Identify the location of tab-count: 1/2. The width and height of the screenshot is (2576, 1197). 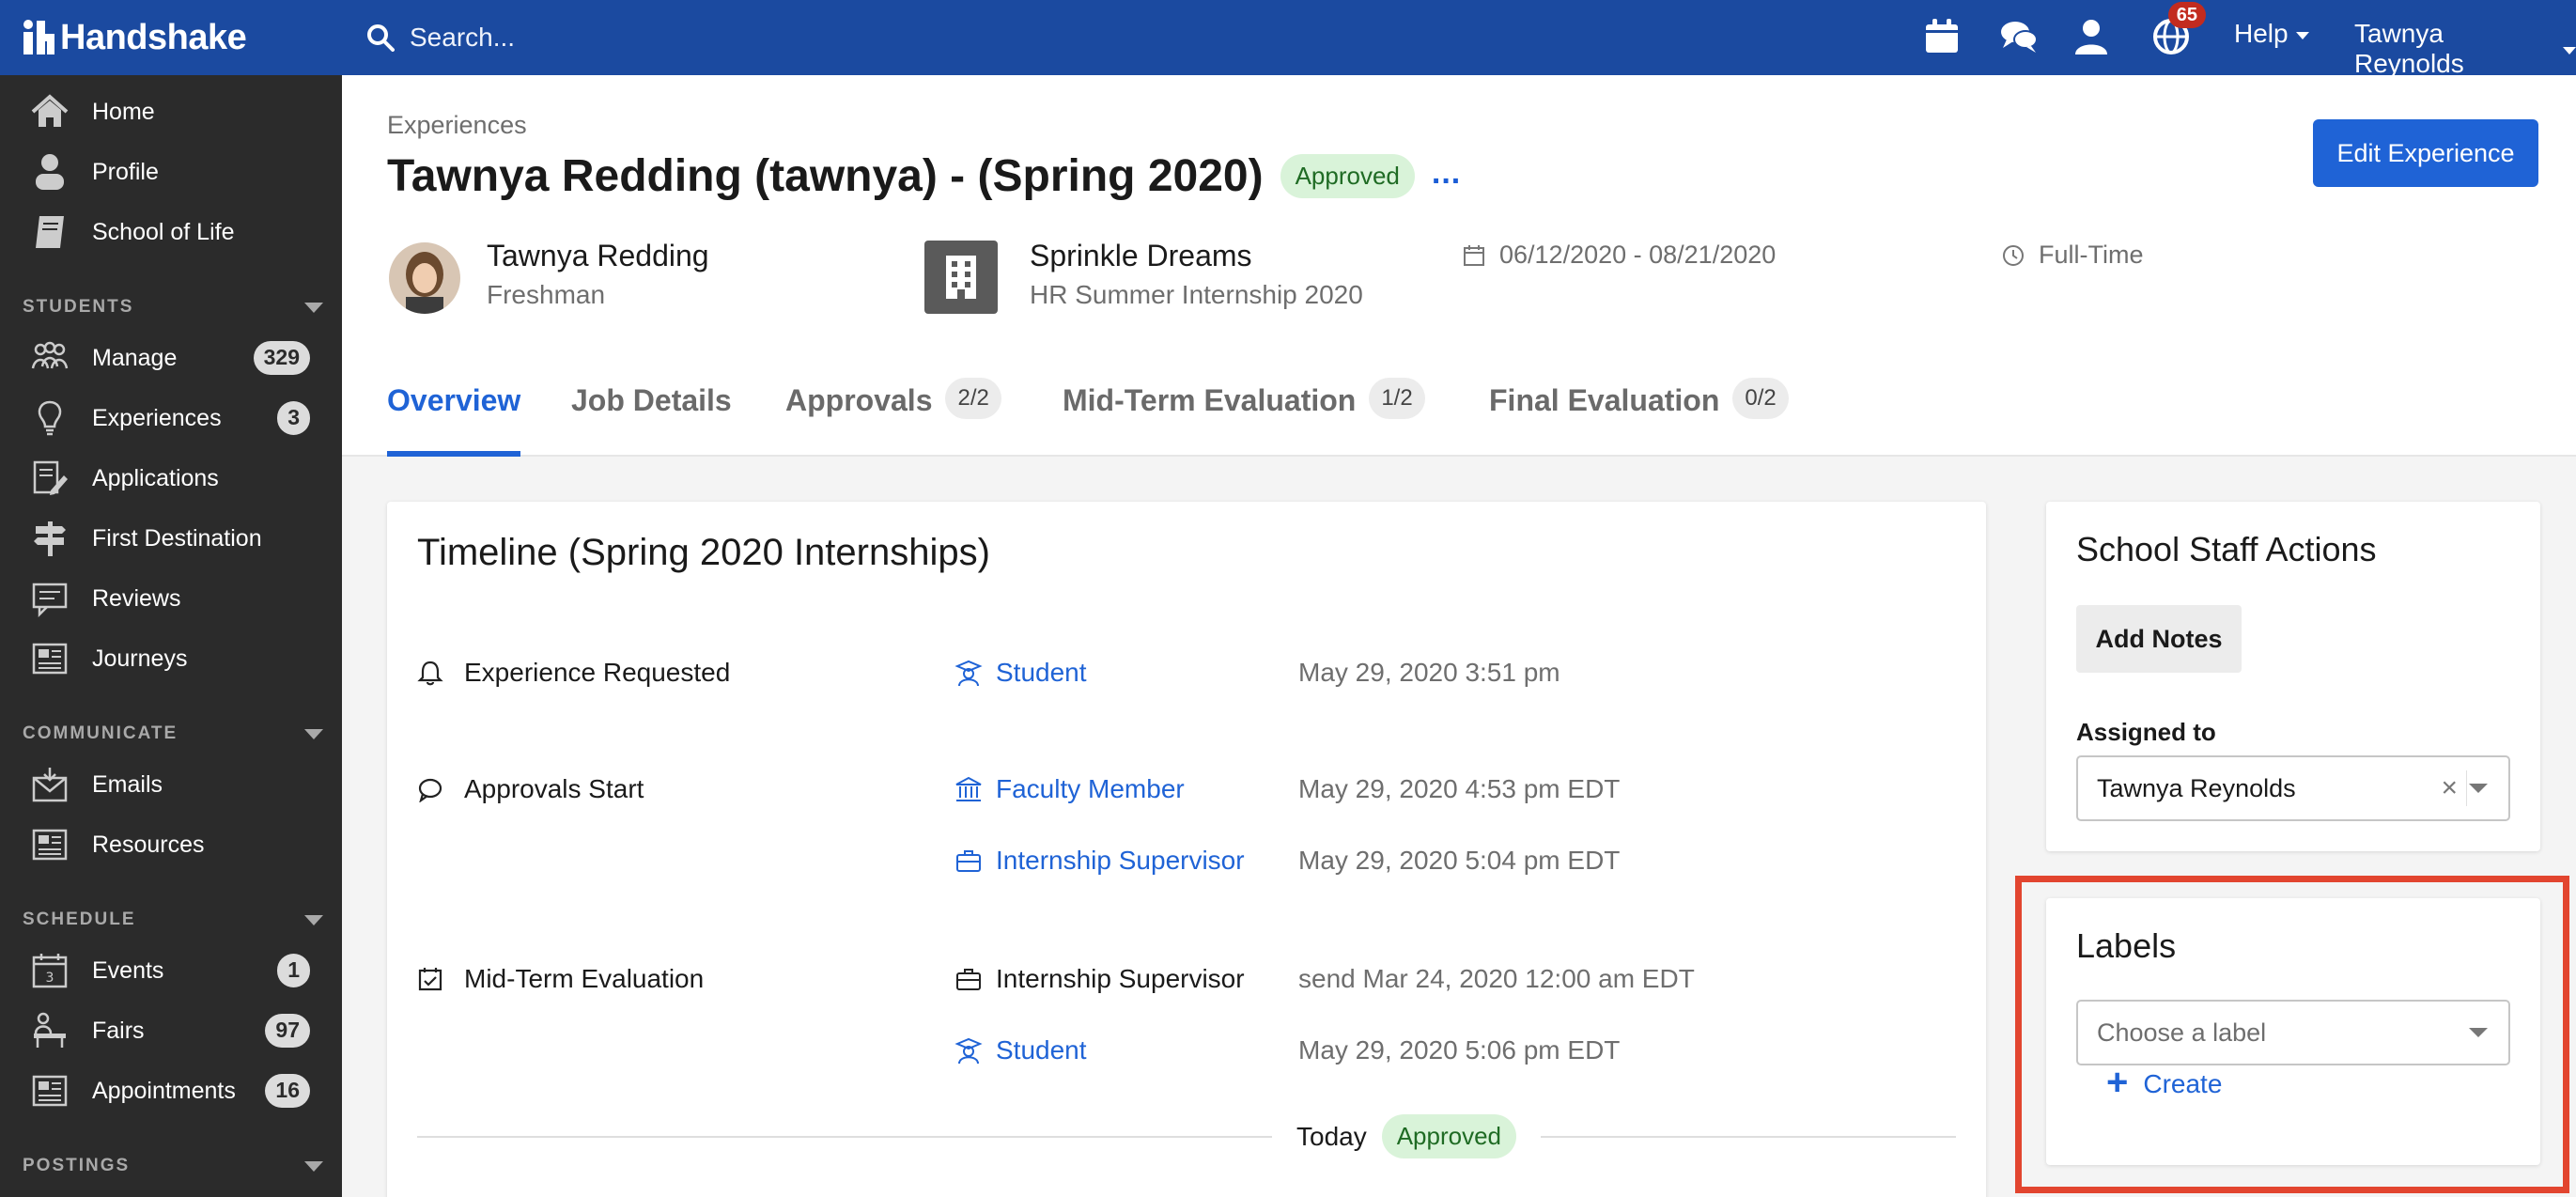
(1397, 398).